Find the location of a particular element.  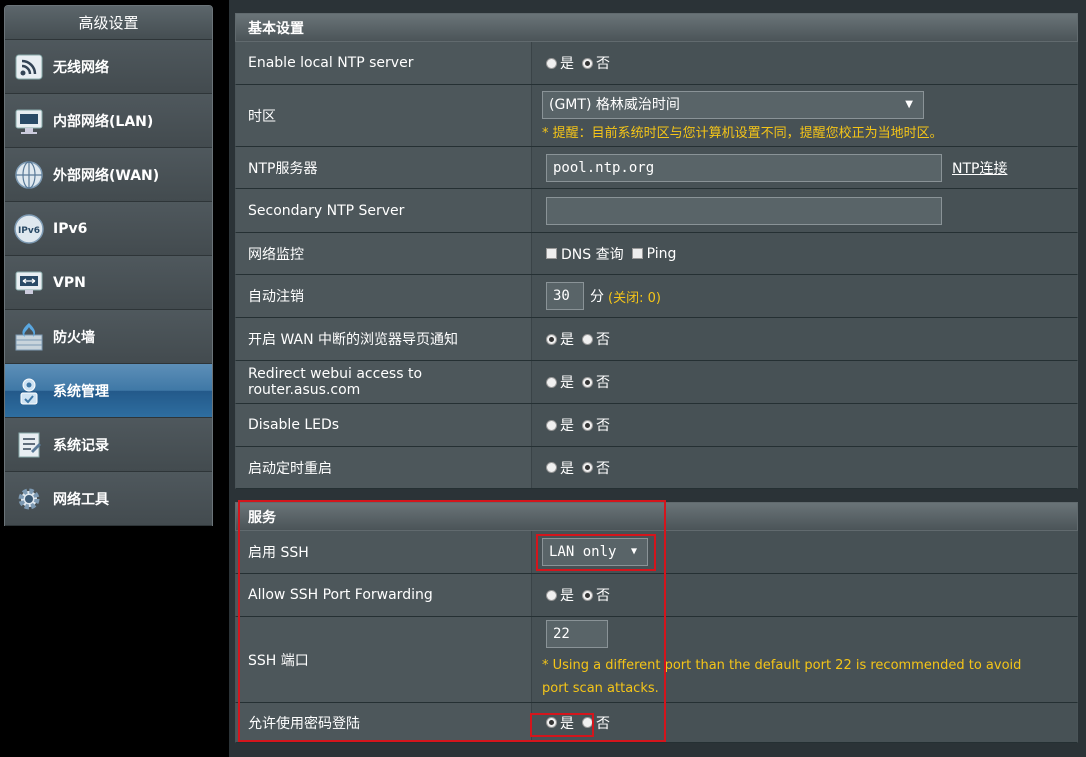

row-network-monitor: 网络监控 DNS 查询 Ping is located at coordinates (656, 254).